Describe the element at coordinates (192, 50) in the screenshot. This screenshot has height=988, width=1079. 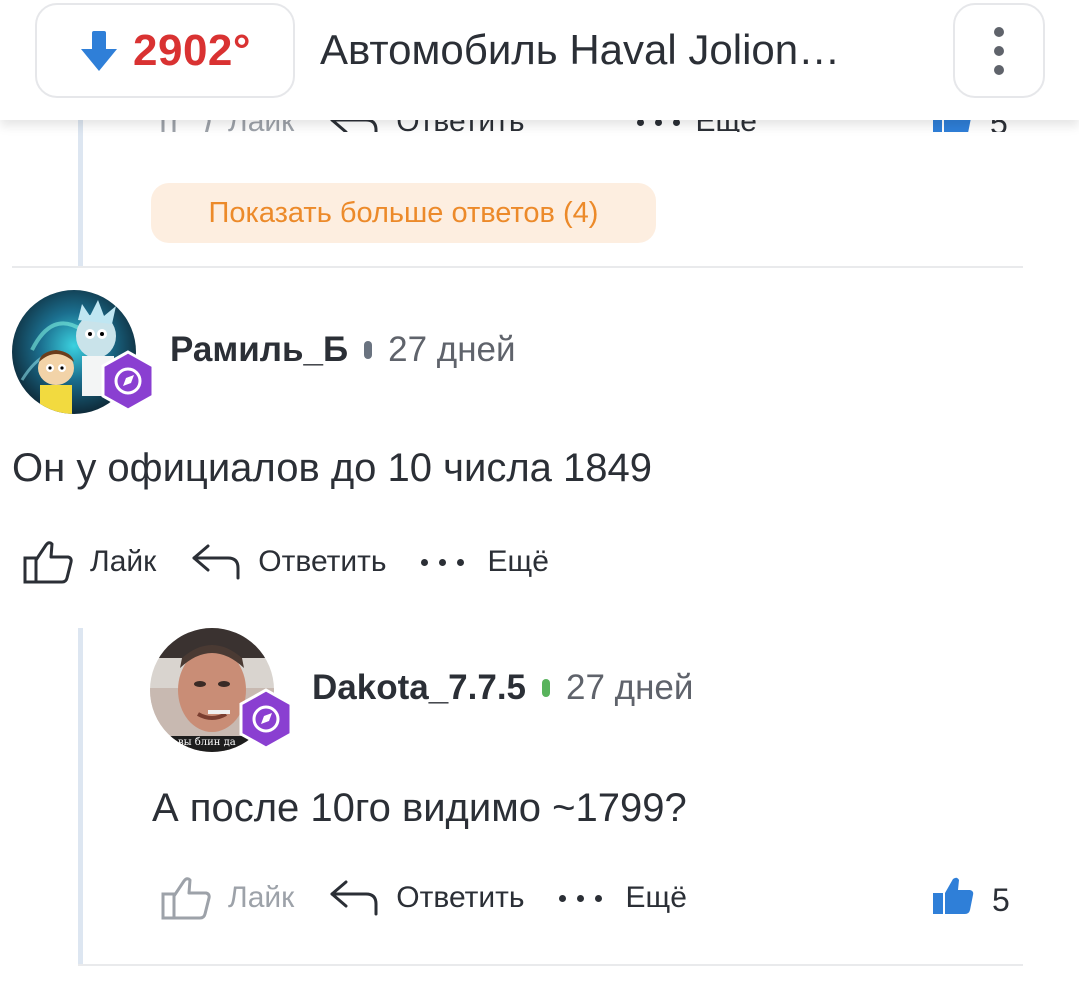
I see `post-rating-value: 2902°` at that location.